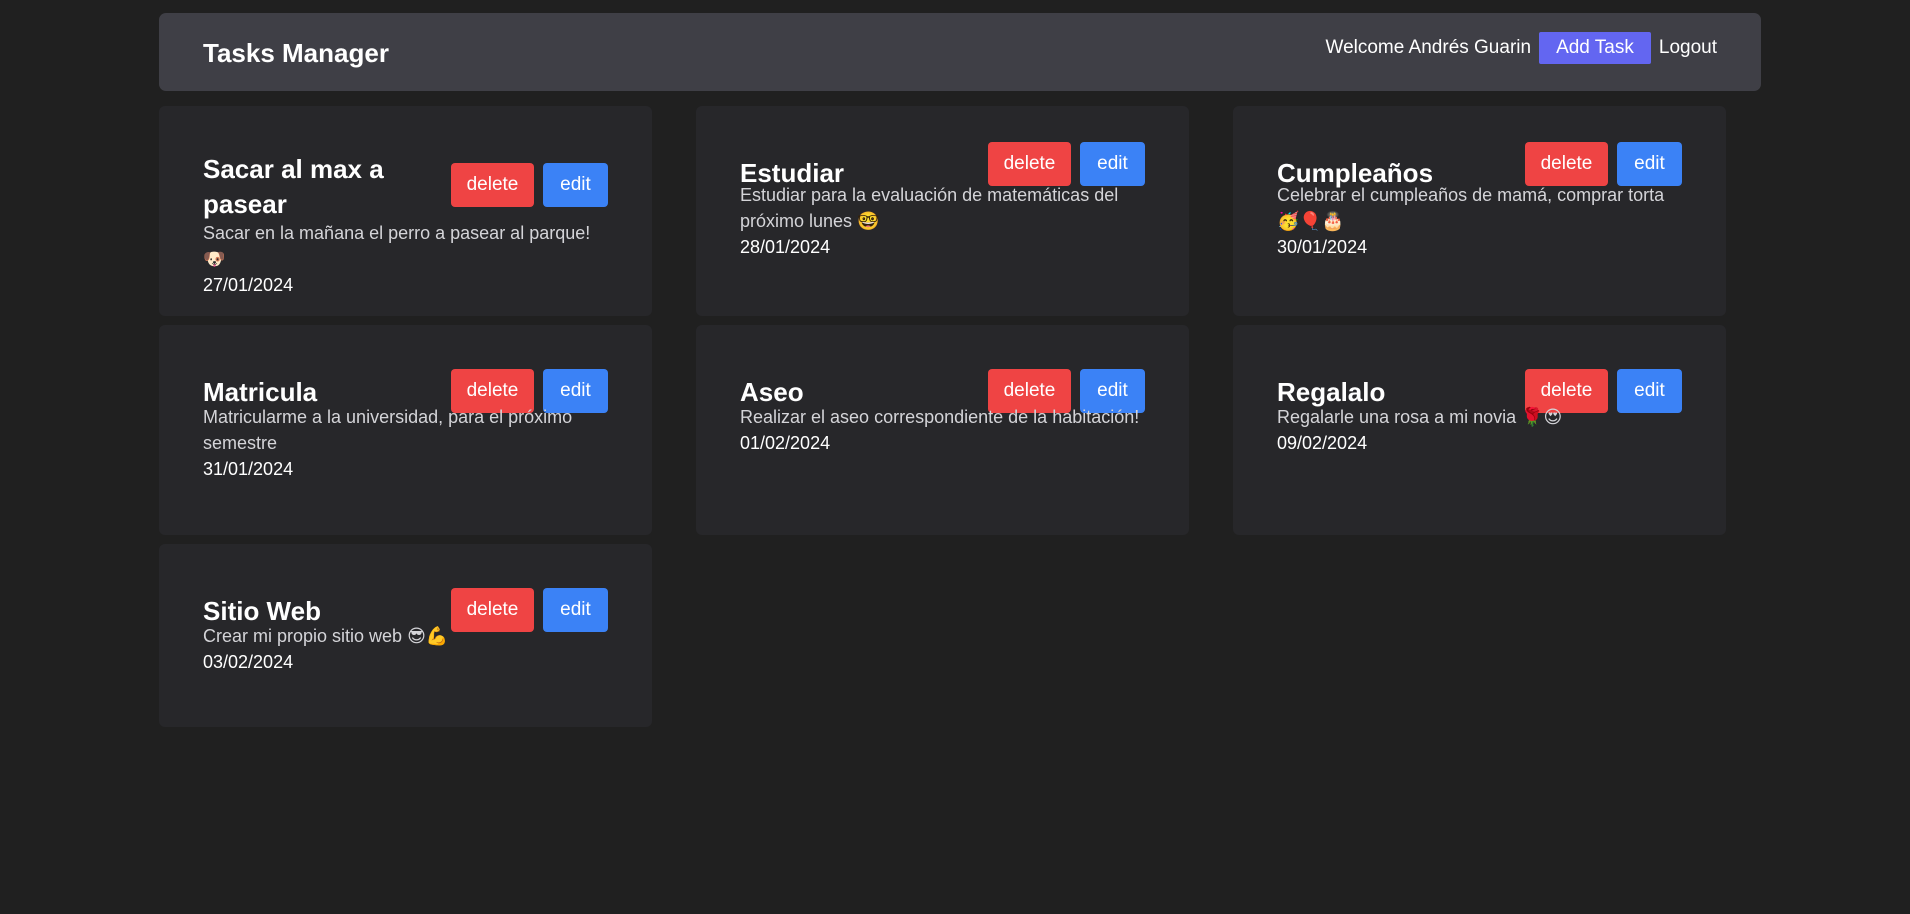 Image resolution: width=1910 pixels, height=914 pixels. Describe the element at coordinates (248, 285) in the screenshot. I see `task-date: 27/01/2024` at that location.